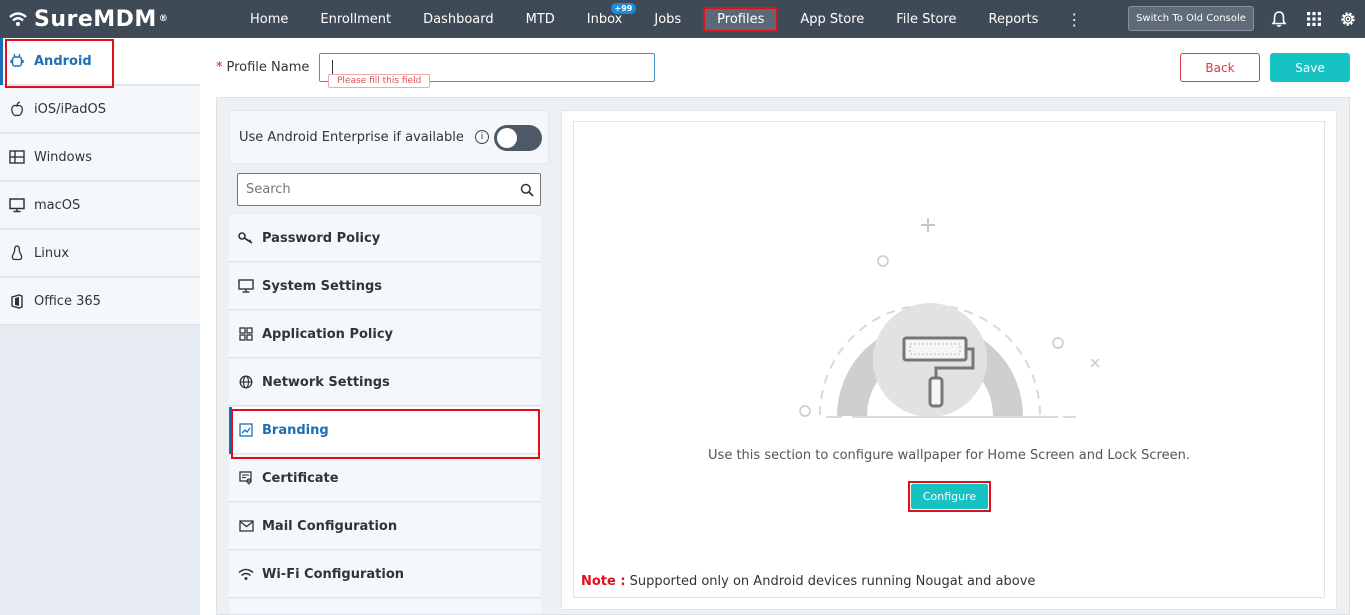 The height and width of the screenshot is (615, 1365). Describe the element at coordinates (246, 382) in the screenshot. I see `globe-icon` at that location.